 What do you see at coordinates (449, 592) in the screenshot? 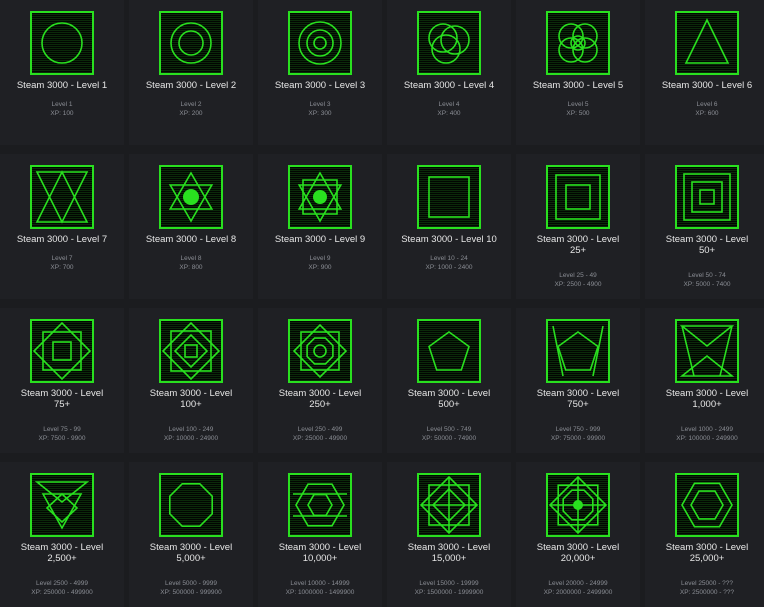
I see `badge-xp: XP: 1500000 - 1999900` at bounding box center [449, 592].